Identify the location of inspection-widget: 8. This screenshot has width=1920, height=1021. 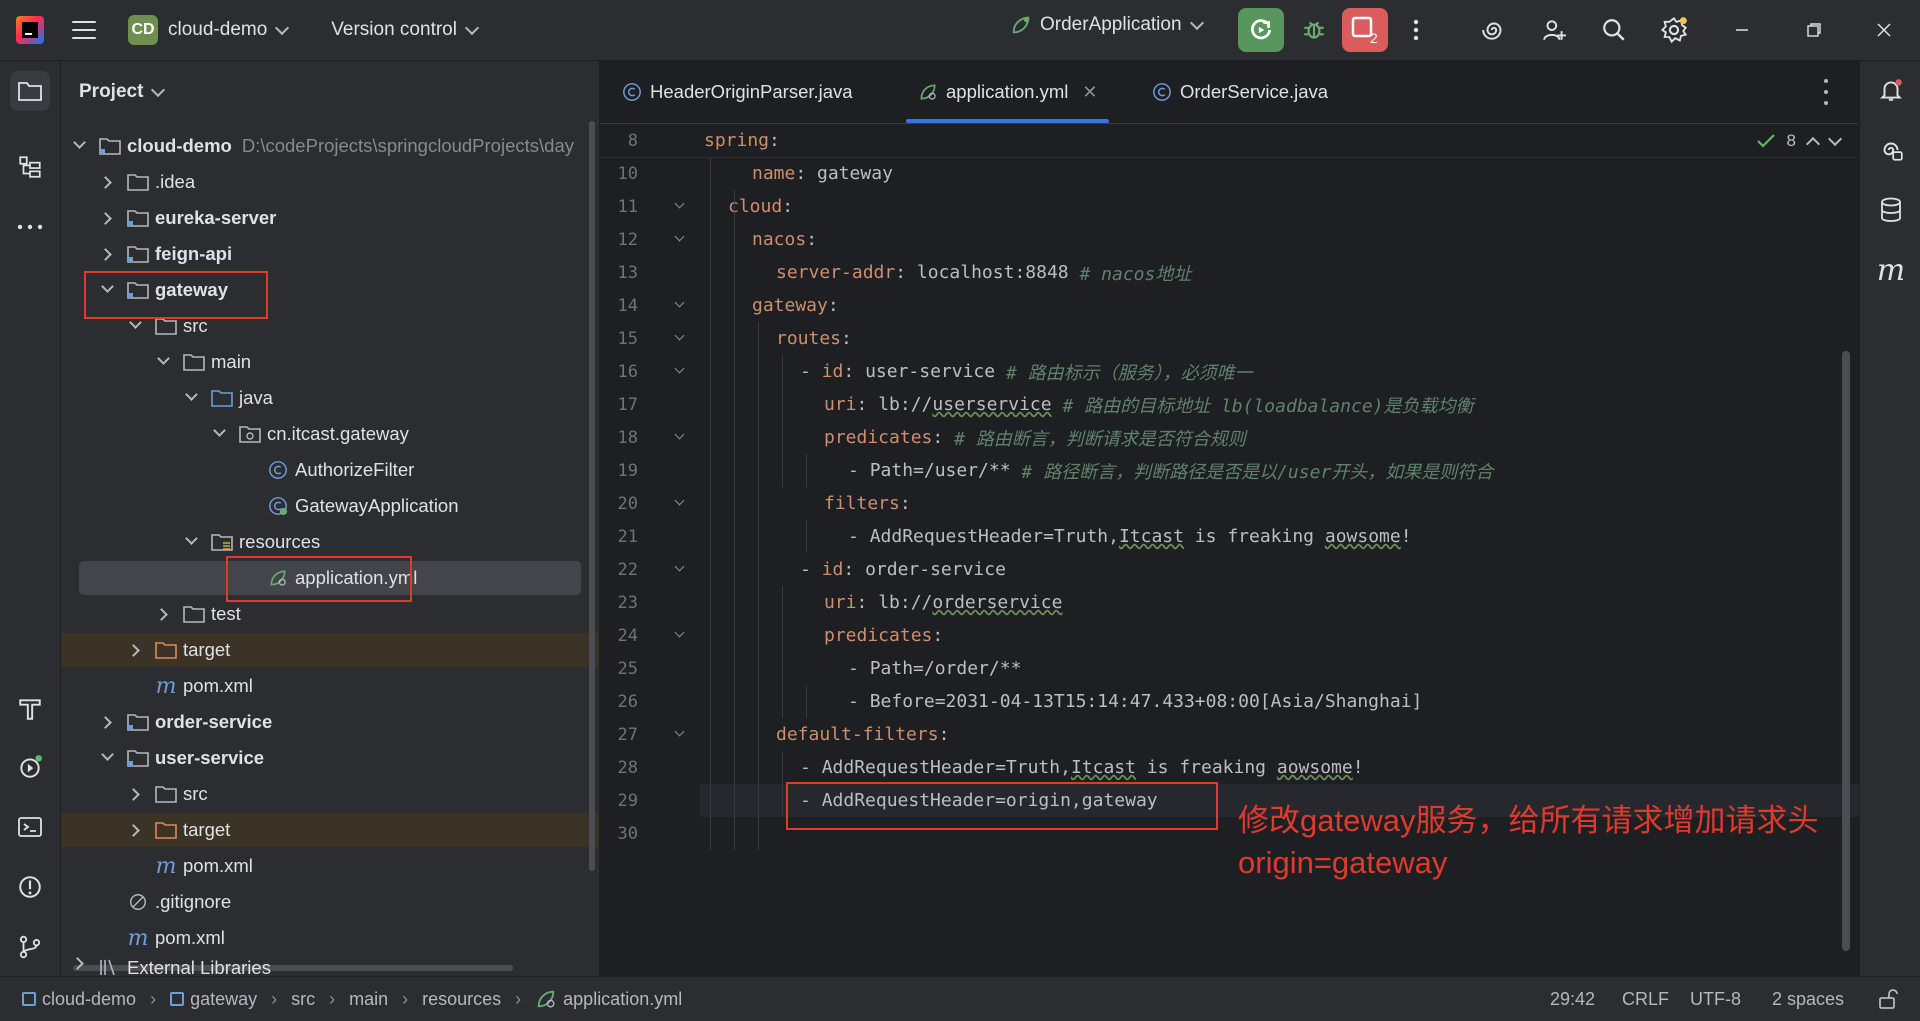
(1799, 141).